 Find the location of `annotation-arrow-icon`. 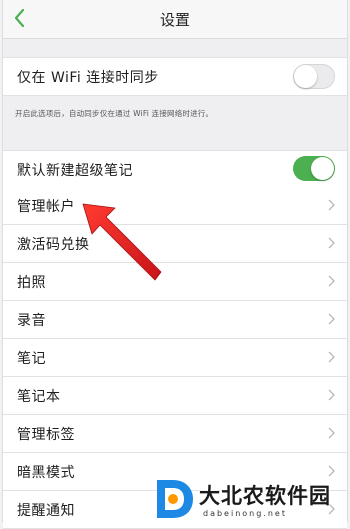

annotation-arrow-icon is located at coordinates (122, 242).